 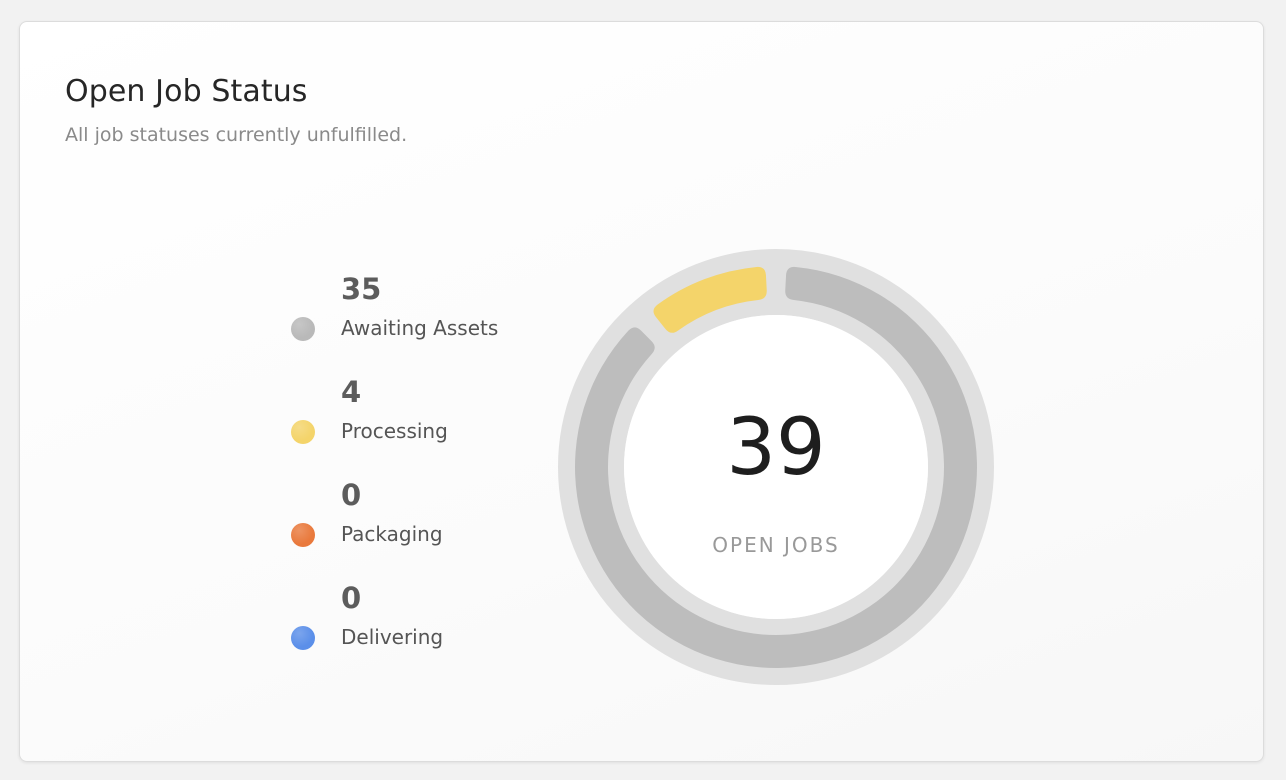 What do you see at coordinates (776, 448) in the screenshot?
I see `total-open-jobs: 39` at bounding box center [776, 448].